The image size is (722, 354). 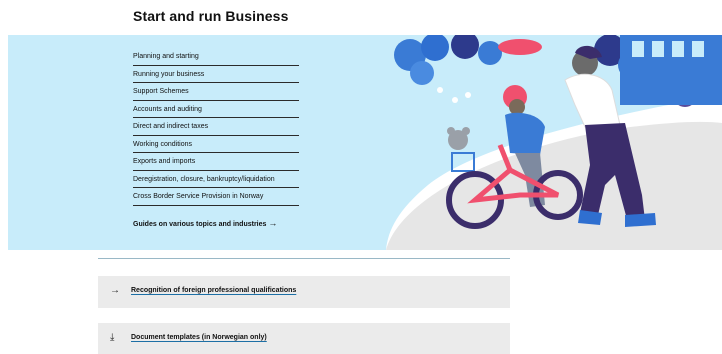 What do you see at coordinates (200, 224) in the screenshot?
I see `guides-link-label: Guides on various topics and industries` at bounding box center [200, 224].